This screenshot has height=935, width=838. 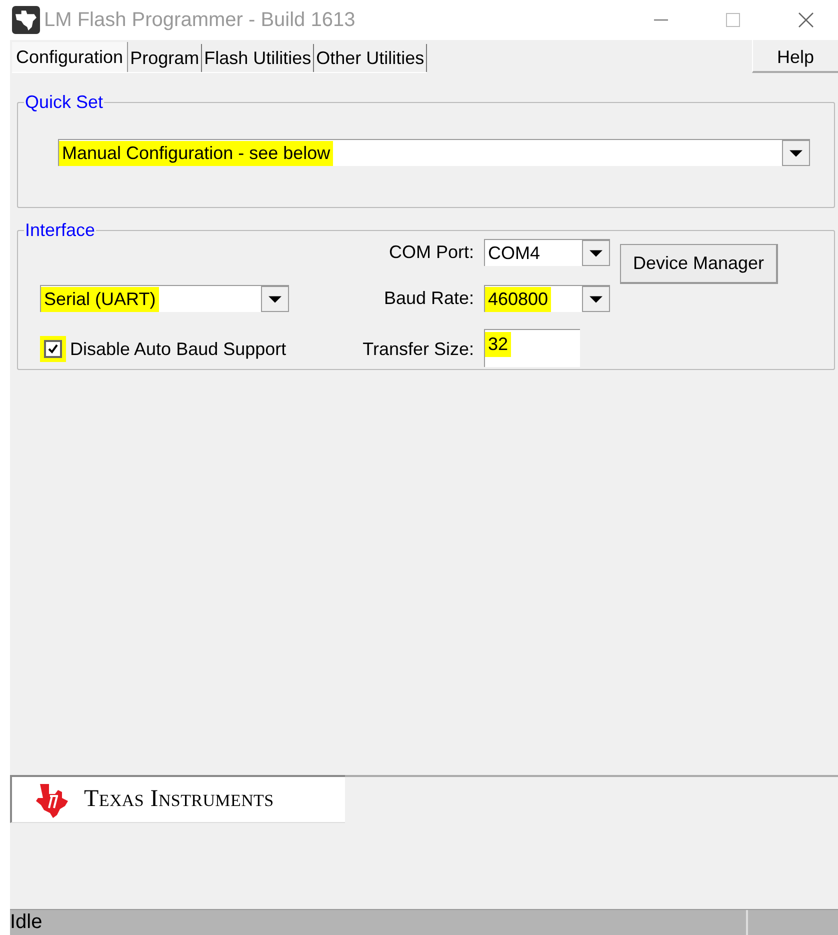 What do you see at coordinates (518, 299) in the screenshot?
I see `dropdown-value: 460800` at bounding box center [518, 299].